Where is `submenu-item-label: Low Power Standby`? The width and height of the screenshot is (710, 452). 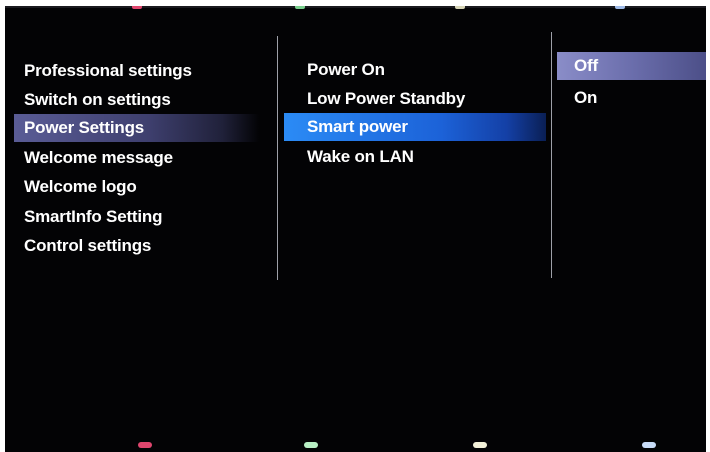
submenu-item-label: Low Power Standby is located at coordinates (386, 98).